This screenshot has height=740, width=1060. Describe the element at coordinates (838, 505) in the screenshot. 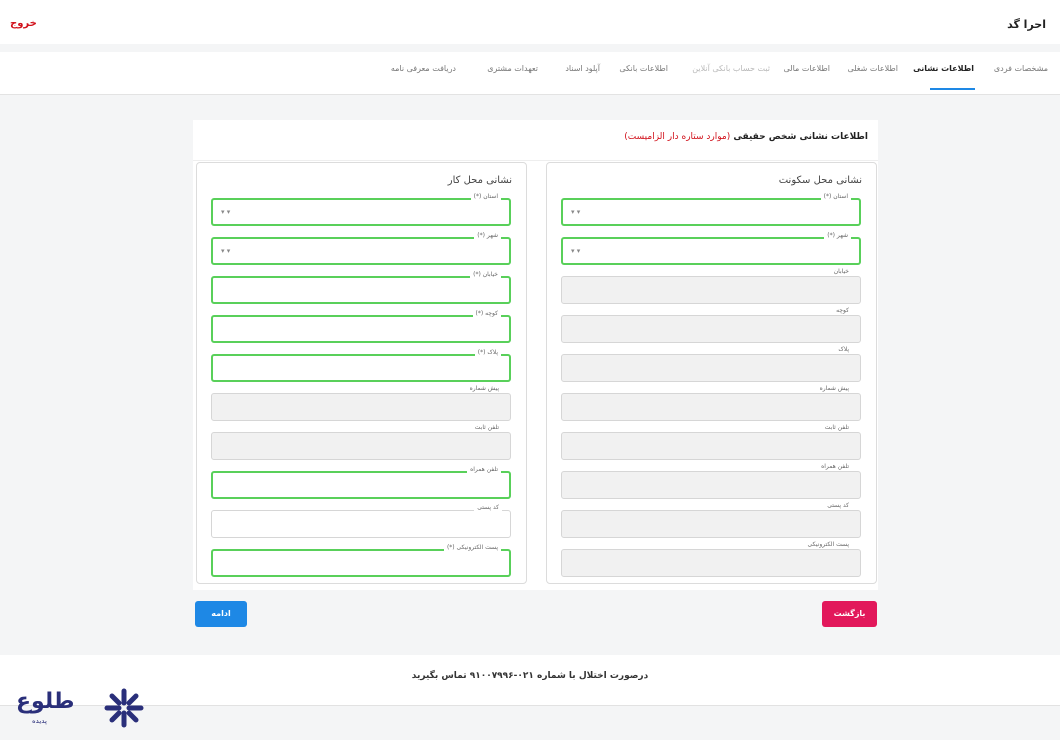

I see `residence-postal-code-label: کد پستی` at that location.